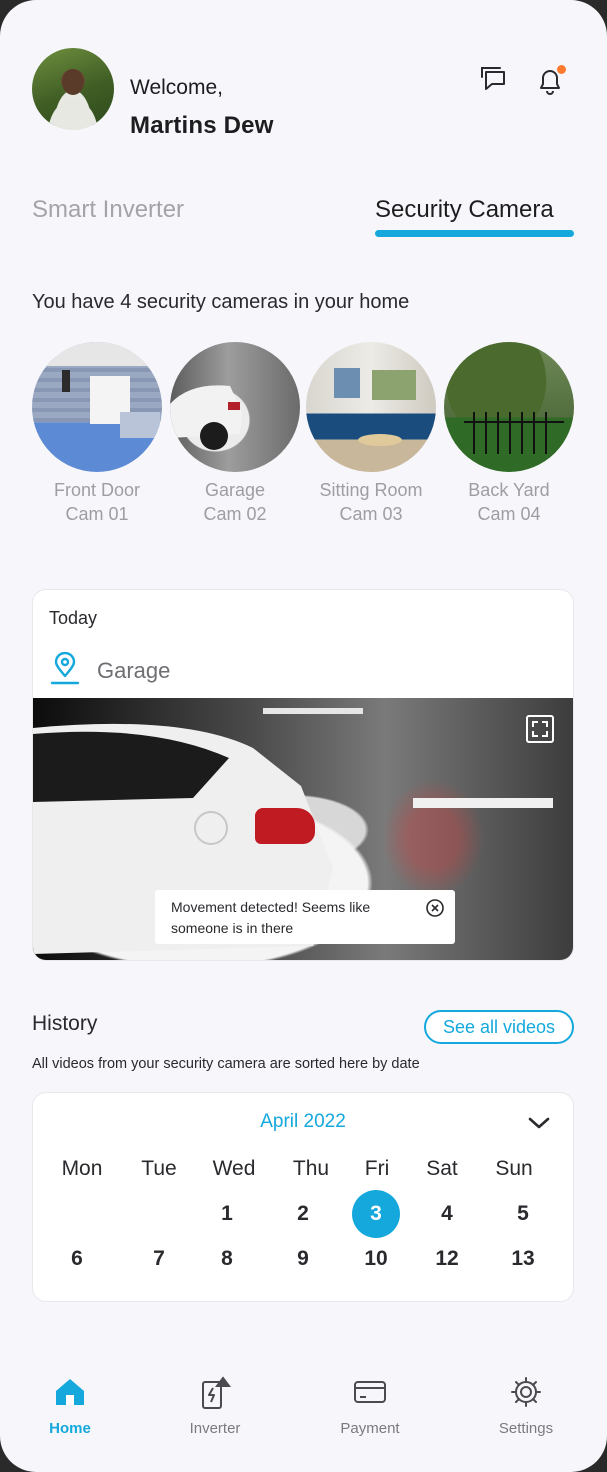  I want to click on weekday-label: Mon, so click(82, 1168).